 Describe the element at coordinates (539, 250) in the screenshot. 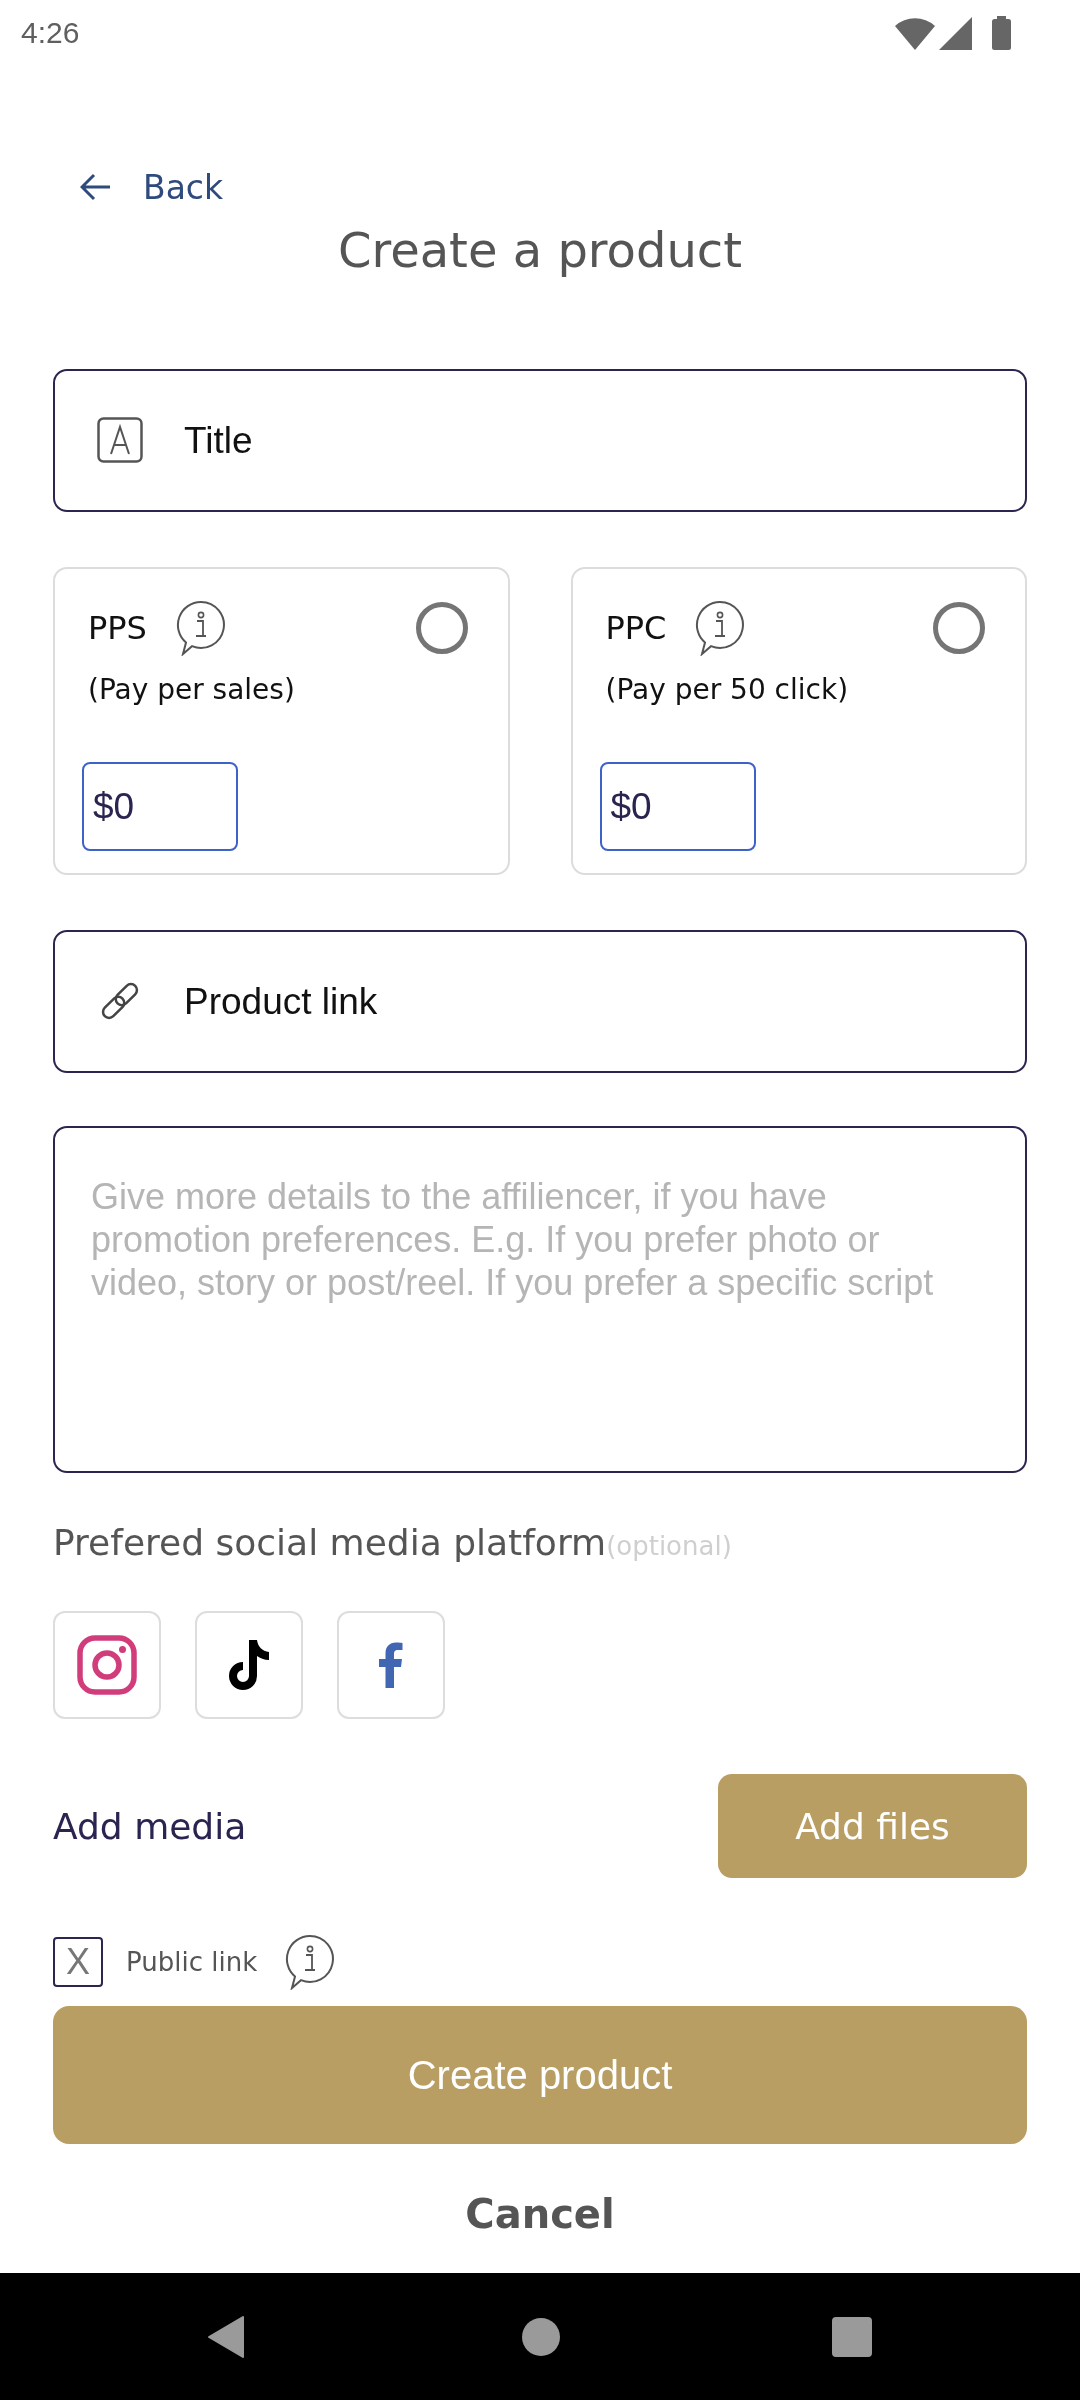

I see `page-title: Create a product` at that location.